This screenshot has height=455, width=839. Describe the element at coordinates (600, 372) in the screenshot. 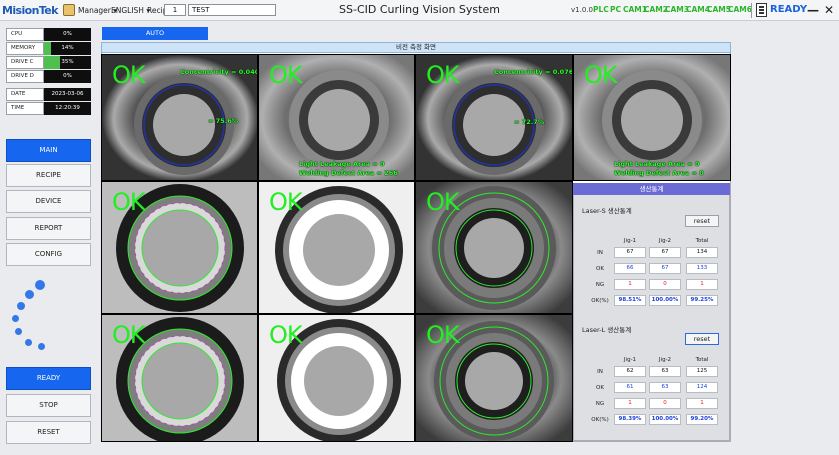

I see `row-label: IN` at that location.